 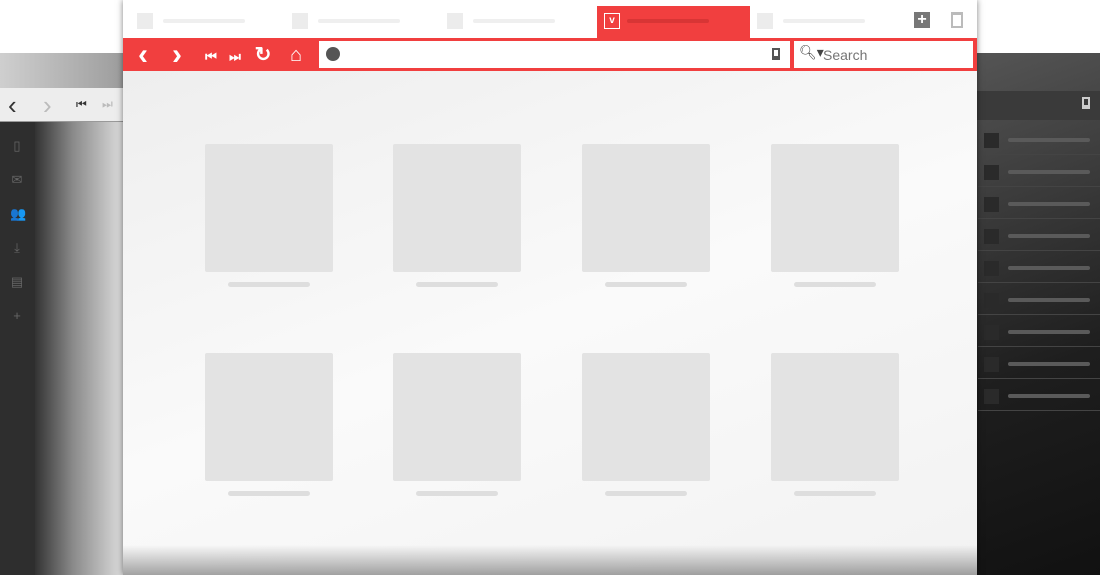 What do you see at coordinates (12, 105) in the screenshot?
I see `back-icon: ‹` at bounding box center [12, 105].